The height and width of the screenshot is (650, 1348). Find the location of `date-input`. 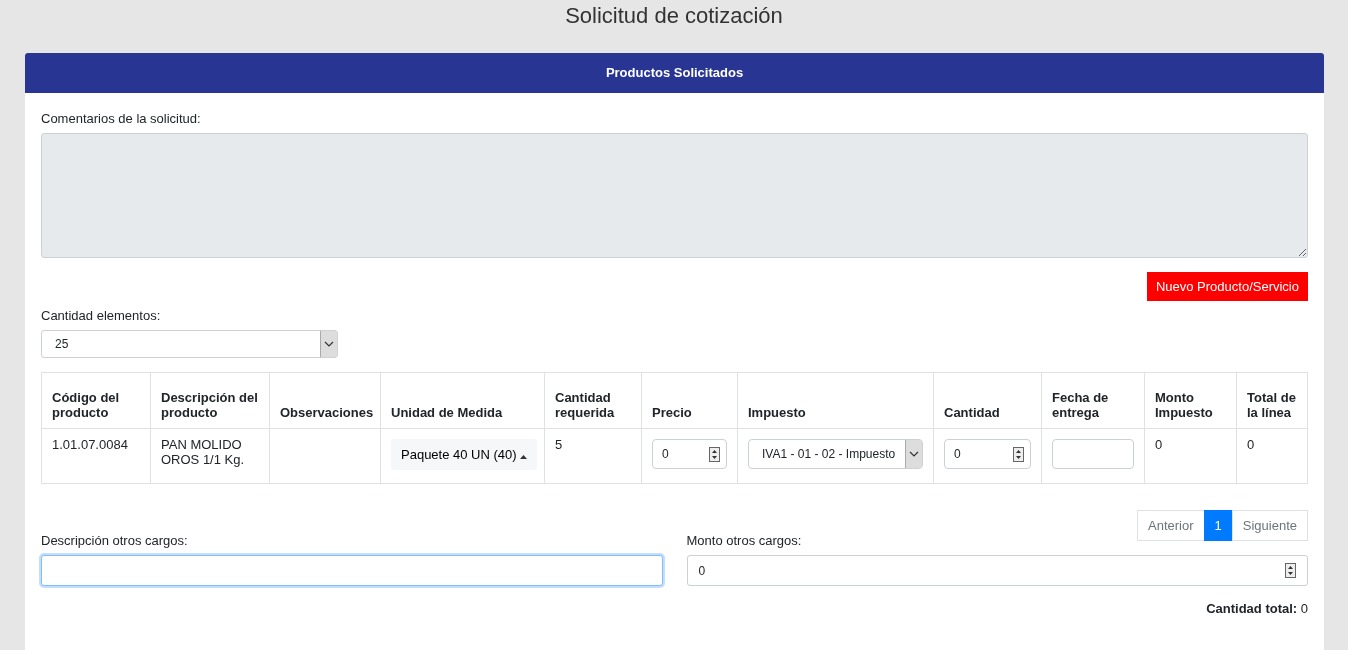

date-input is located at coordinates (1093, 454).